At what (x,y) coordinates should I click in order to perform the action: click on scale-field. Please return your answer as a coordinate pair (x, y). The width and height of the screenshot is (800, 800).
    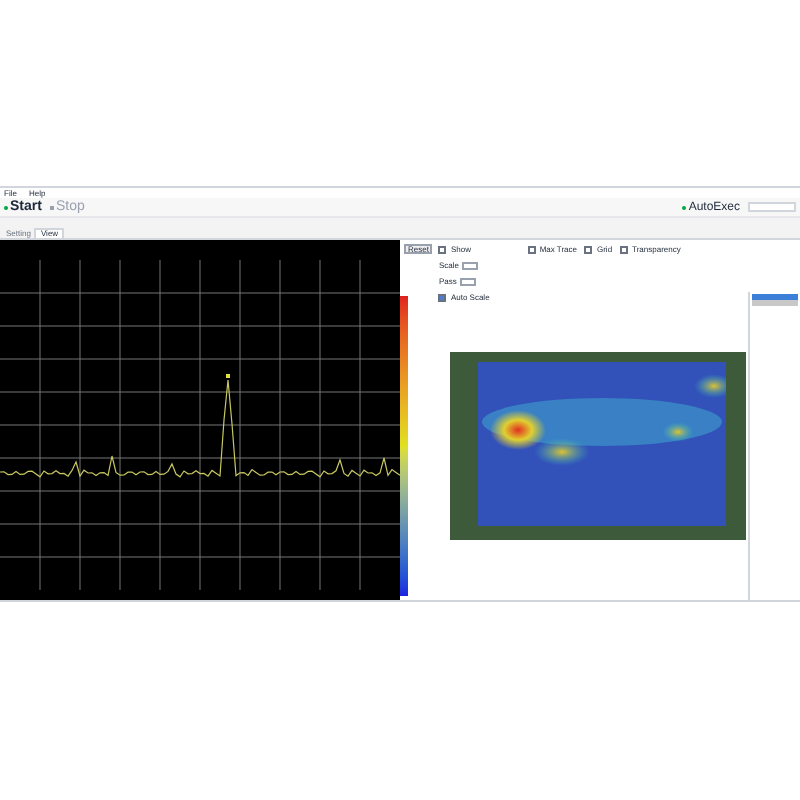
    Looking at the image, I should click on (470, 266).